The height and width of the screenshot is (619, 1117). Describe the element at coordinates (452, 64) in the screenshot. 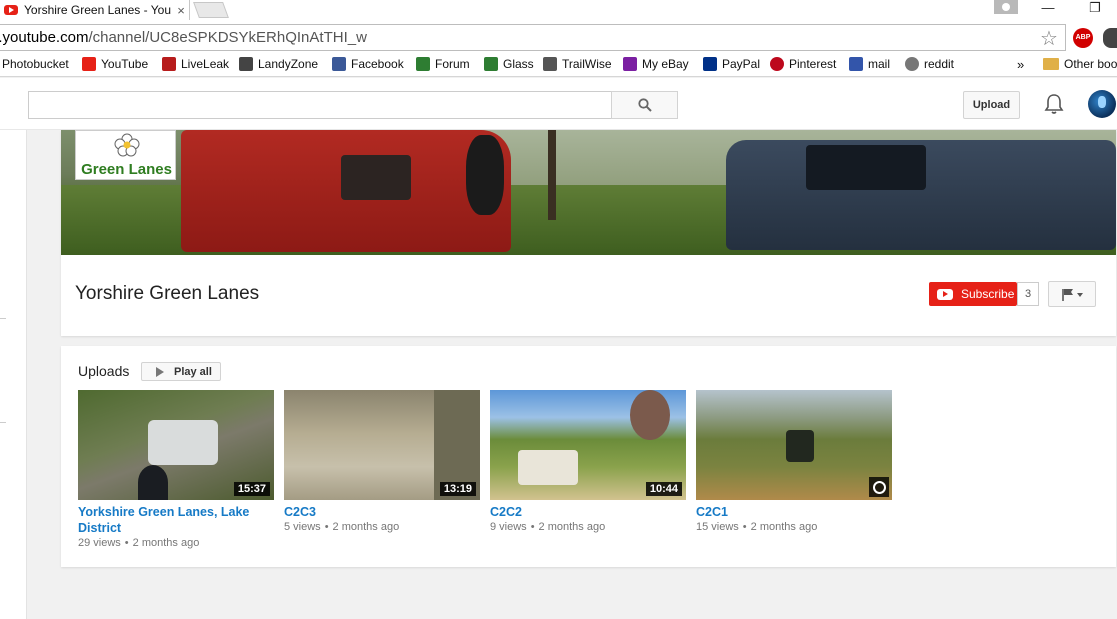

I see `bookmark-label: Forum` at that location.